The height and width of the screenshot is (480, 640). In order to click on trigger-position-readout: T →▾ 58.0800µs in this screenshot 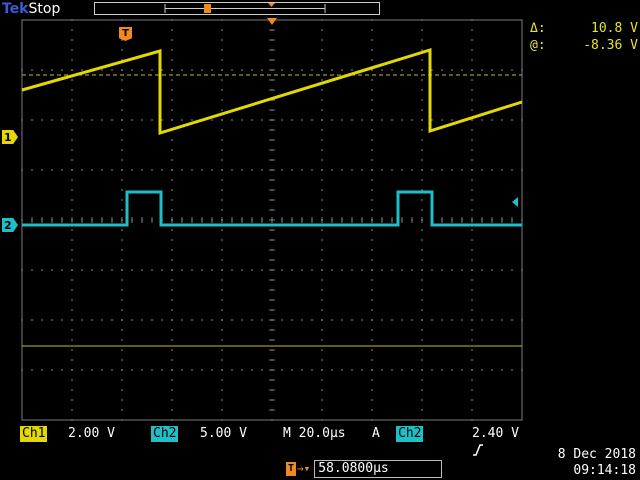, I will do `click(364, 469)`.